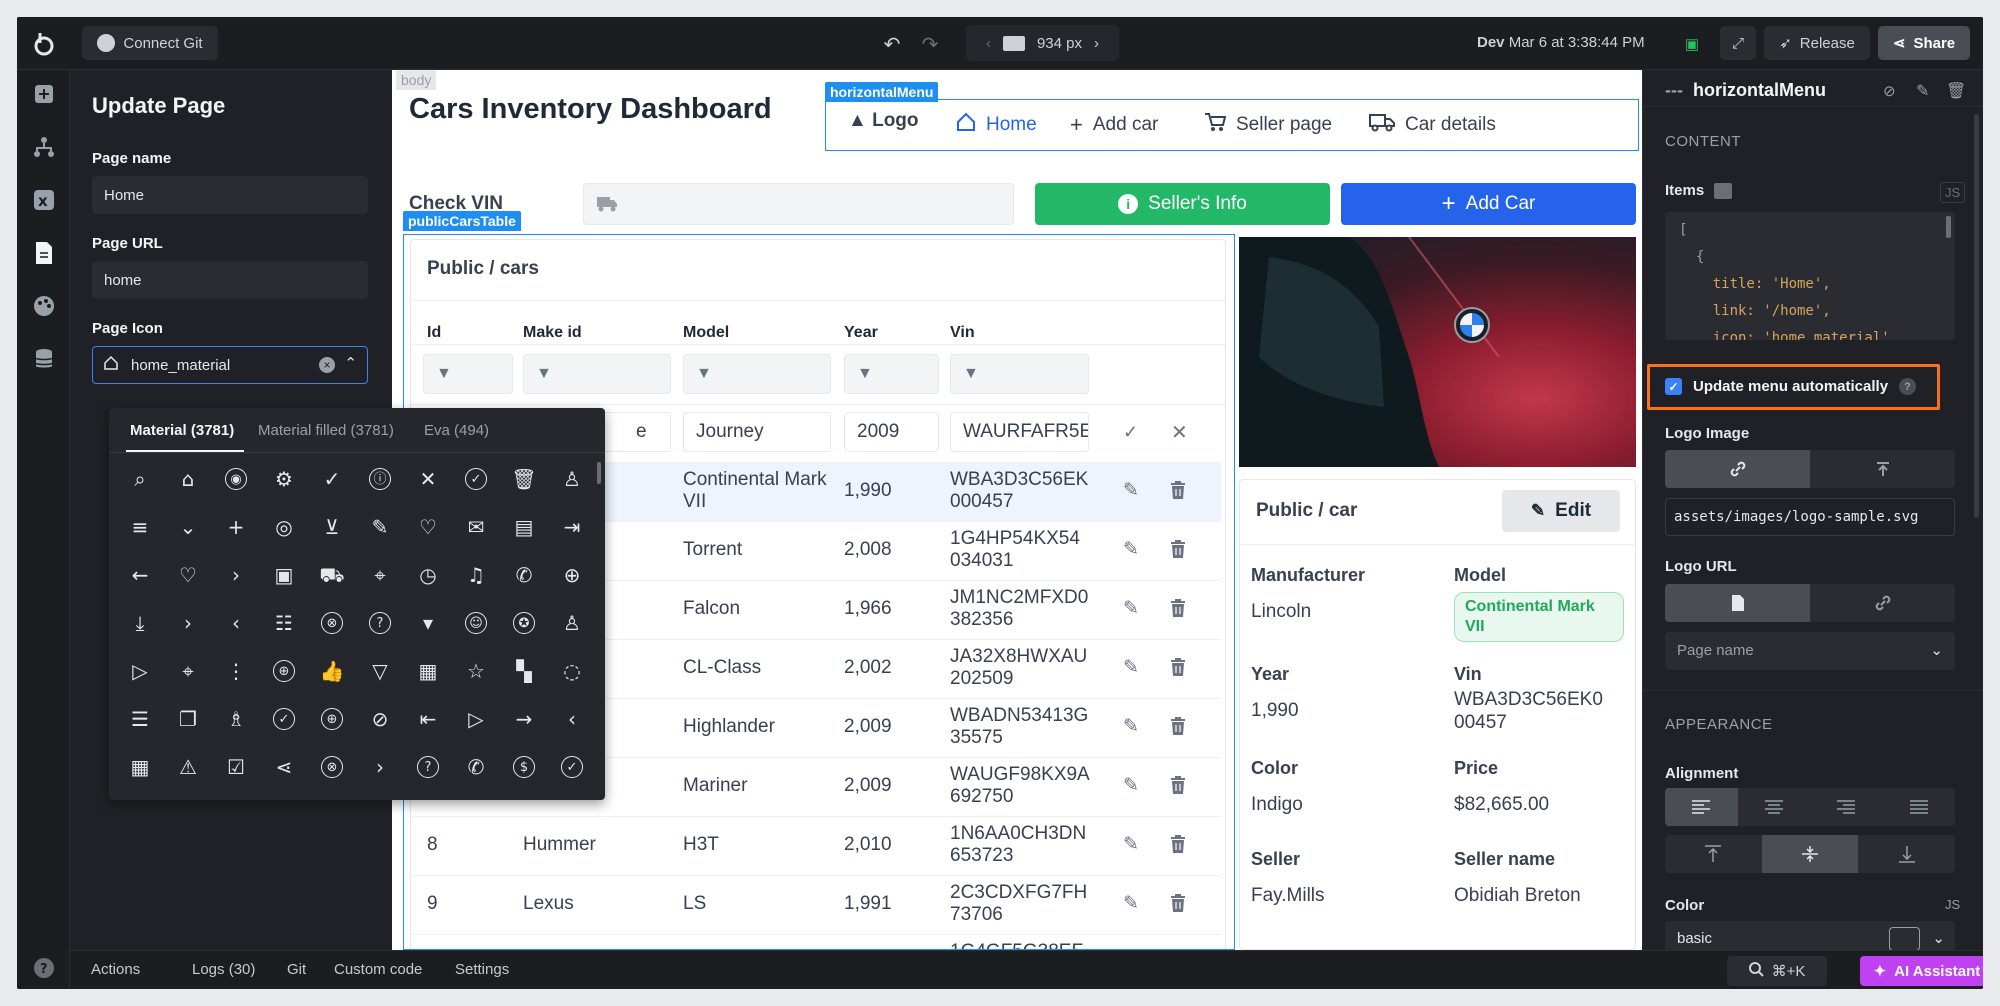 The height and width of the screenshot is (1006, 2000). What do you see at coordinates (1432, 125) in the screenshot?
I see `menu-item-car-details: Car details` at bounding box center [1432, 125].